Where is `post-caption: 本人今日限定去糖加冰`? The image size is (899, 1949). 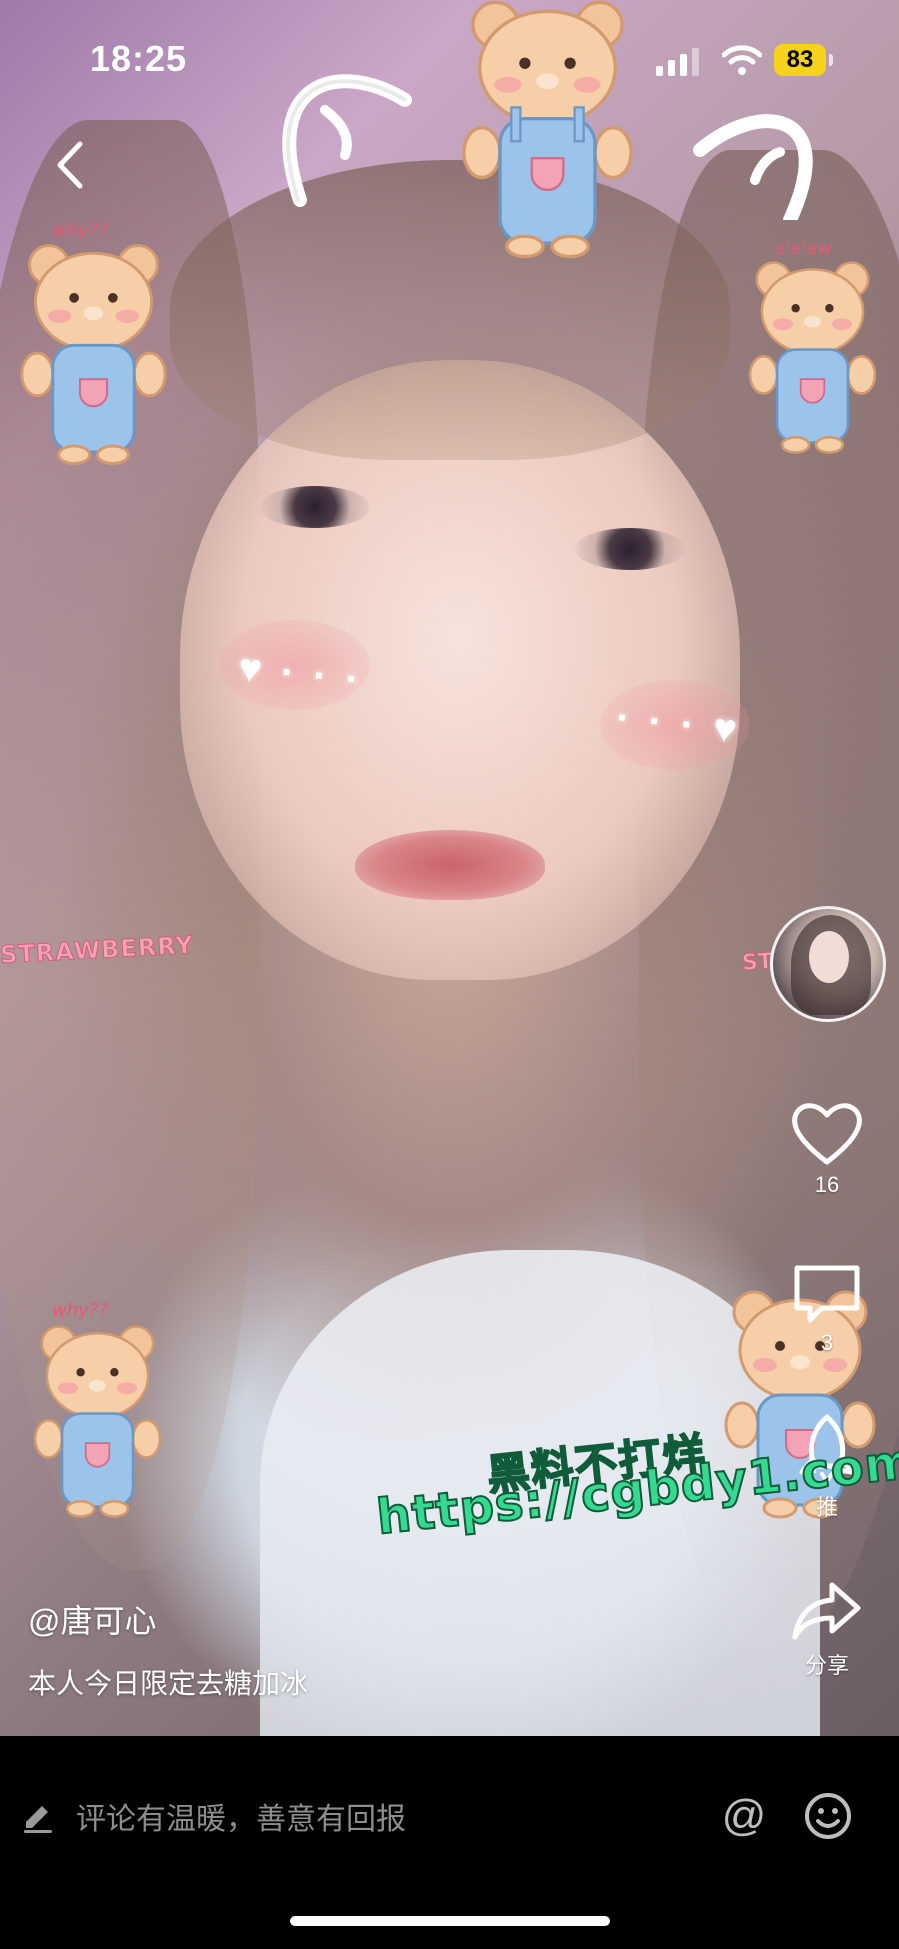
post-caption: 本人今日限定去糖加冰 is located at coordinates (168, 1683).